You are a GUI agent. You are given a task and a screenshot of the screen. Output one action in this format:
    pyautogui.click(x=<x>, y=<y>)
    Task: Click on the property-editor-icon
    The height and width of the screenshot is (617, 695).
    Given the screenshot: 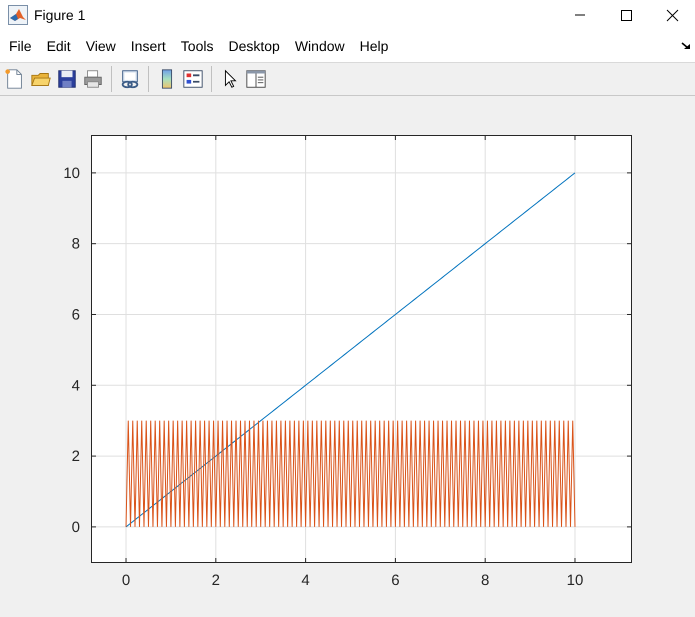 What is the action you would take?
    pyautogui.click(x=256, y=79)
    